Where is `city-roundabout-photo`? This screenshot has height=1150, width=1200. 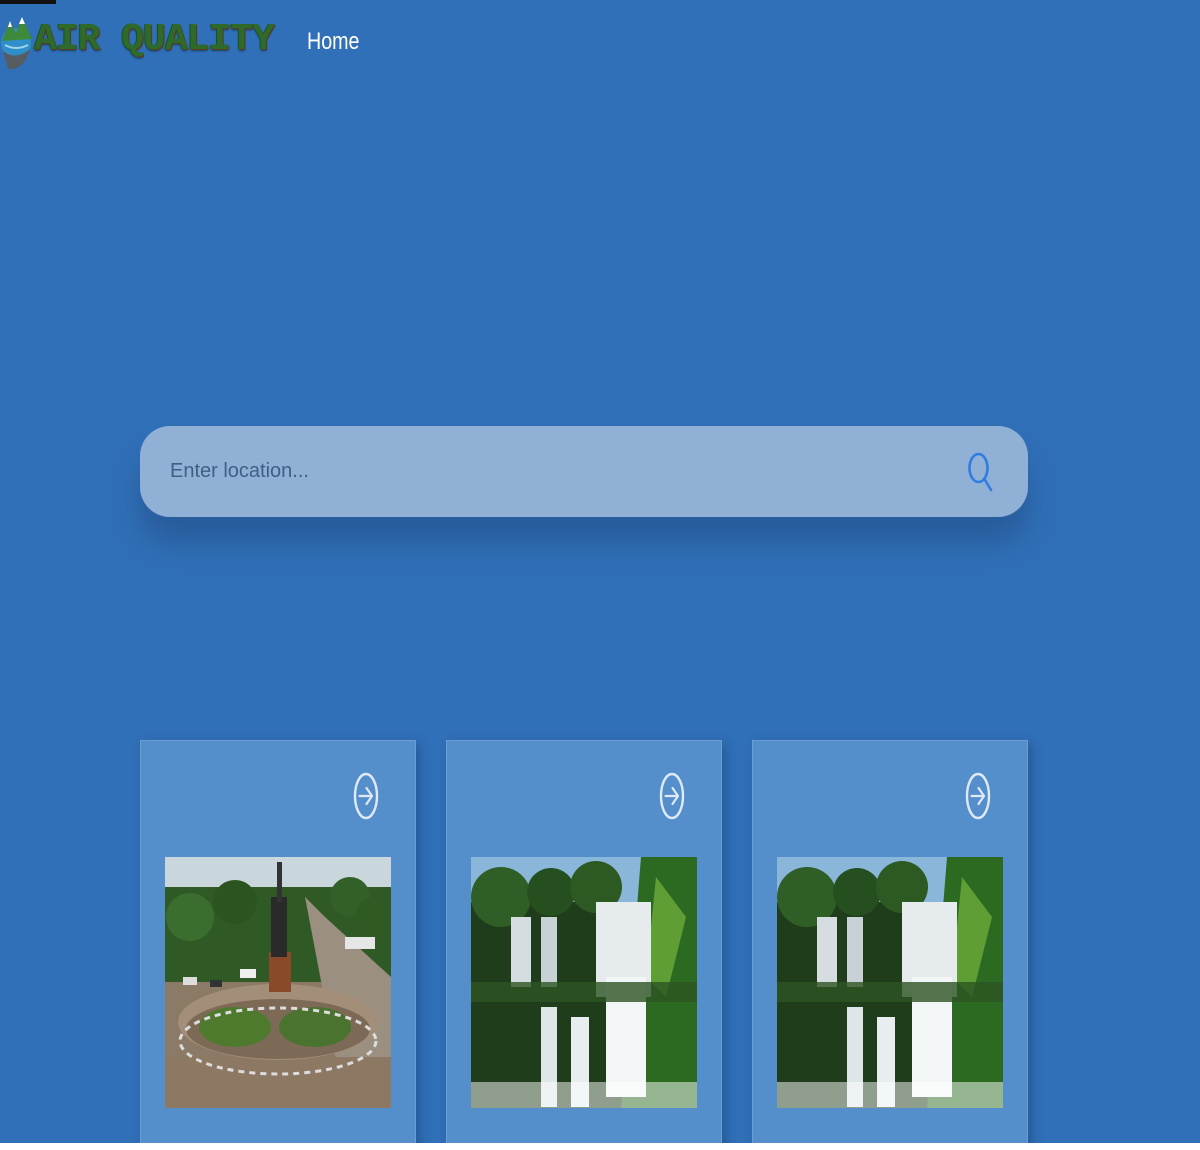 city-roundabout-photo is located at coordinates (278, 982).